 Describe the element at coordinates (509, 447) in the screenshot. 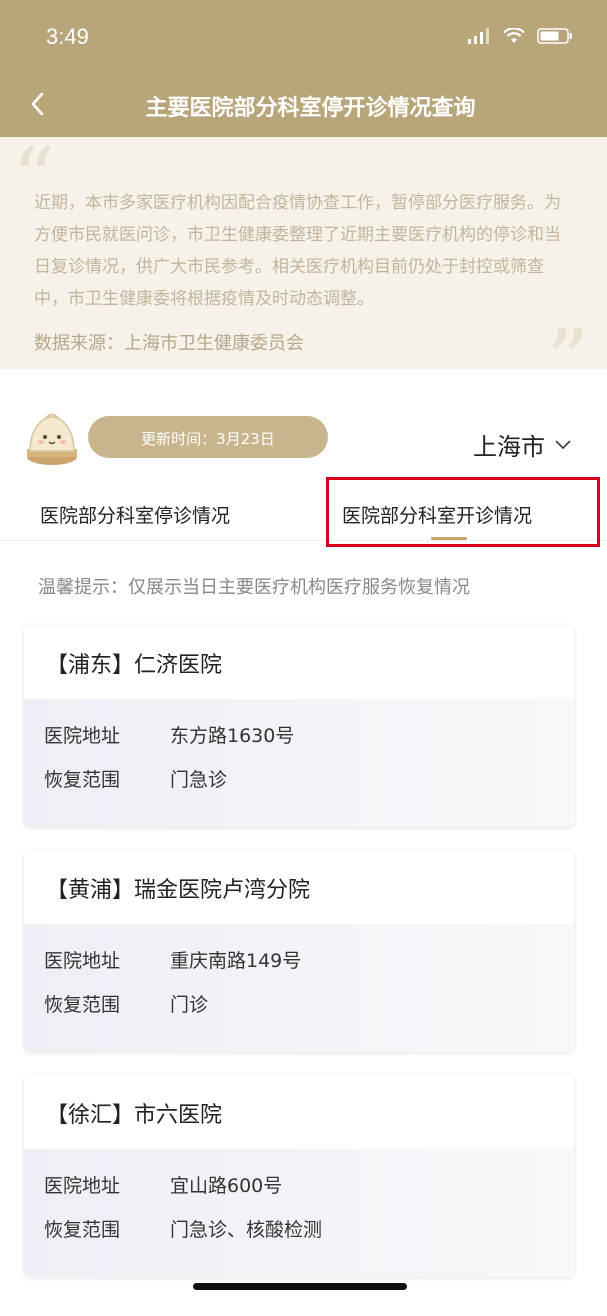

I see `city-label: 上海市` at that location.